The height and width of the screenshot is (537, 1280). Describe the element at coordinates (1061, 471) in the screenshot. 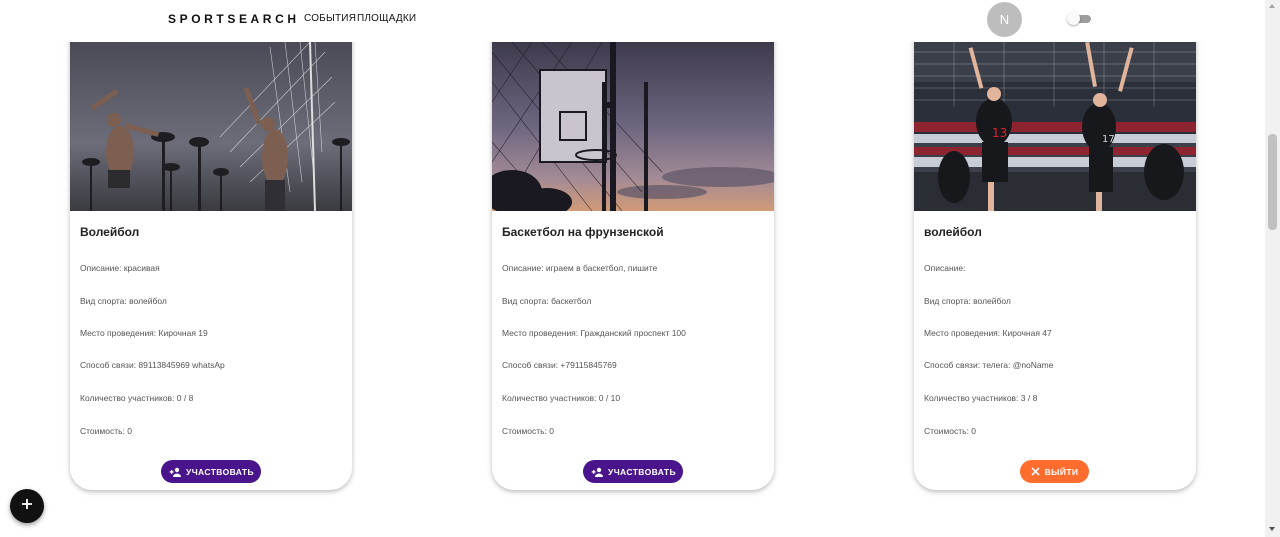

I see `leave-button-label: ВЫЙТИ` at that location.